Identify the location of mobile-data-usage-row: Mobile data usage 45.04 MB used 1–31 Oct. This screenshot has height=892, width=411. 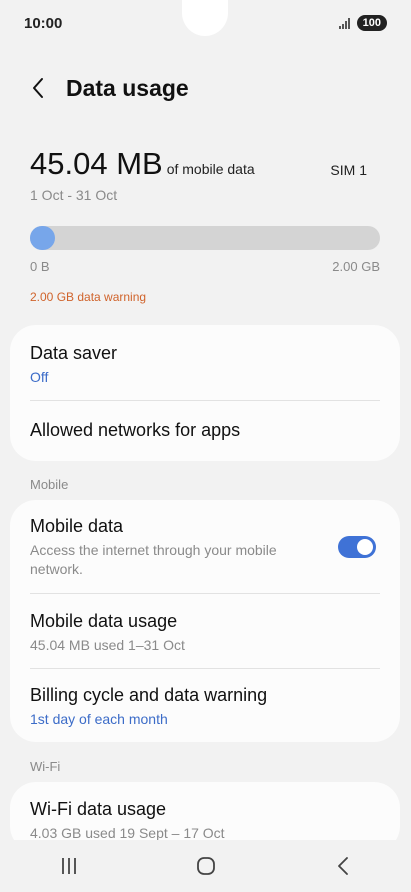
(205, 633).